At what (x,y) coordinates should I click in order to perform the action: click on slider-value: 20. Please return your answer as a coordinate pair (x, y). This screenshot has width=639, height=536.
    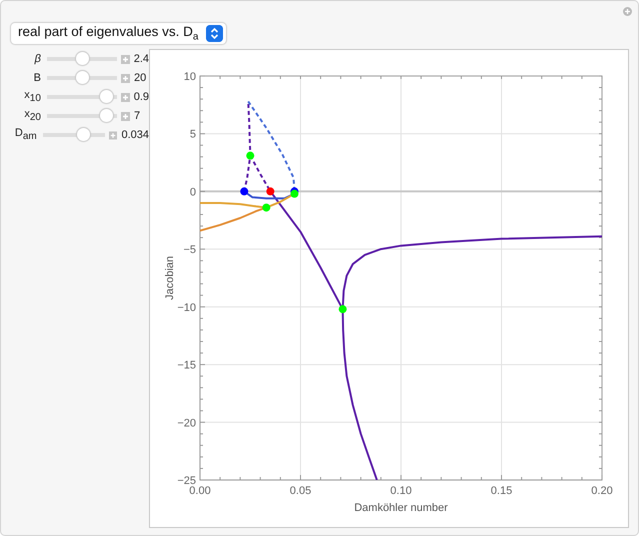
    Looking at the image, I should click on (140, 78).